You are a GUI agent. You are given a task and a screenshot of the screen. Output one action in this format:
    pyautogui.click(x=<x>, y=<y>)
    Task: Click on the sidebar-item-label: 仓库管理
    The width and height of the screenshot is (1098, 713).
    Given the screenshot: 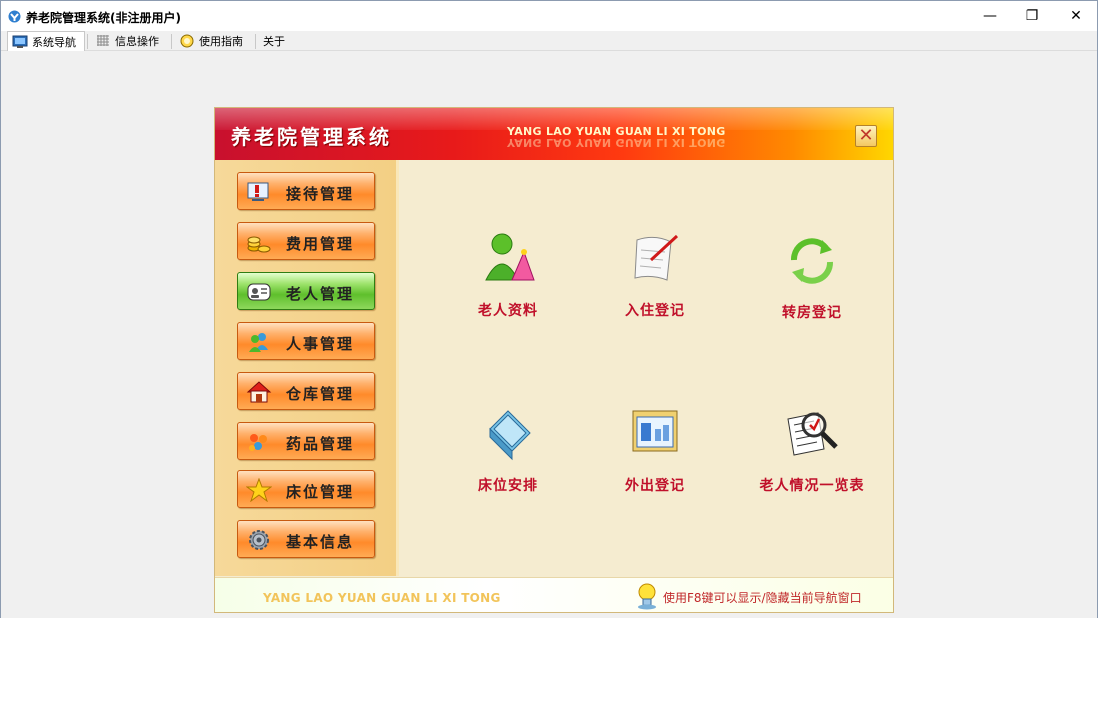 What is the action you would take?
    pyautogui.click(x=320, y=394)
    